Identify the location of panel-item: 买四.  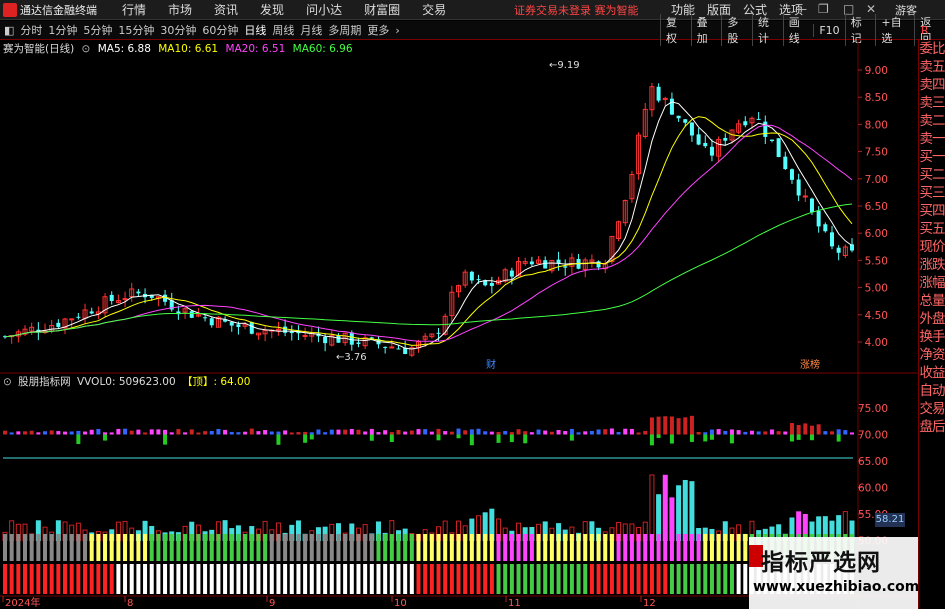
(932, 211).